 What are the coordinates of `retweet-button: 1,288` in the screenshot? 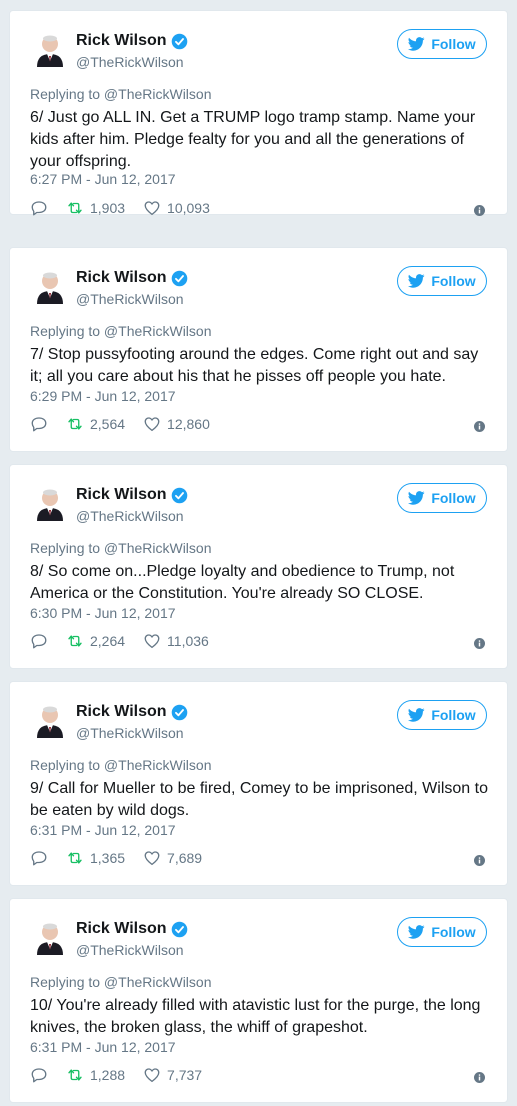 It's located at (95, 1075).